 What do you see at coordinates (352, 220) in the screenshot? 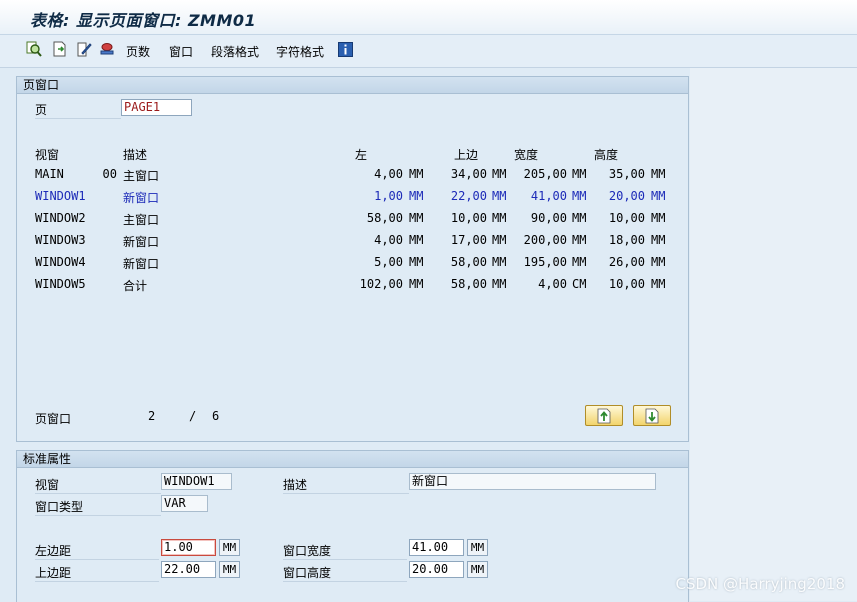
I see `table-row: WINDOW2 主窗口 58,00 MM 10,00 MM 90,00 MM 10,00 MM` at bounding box center [352, 220].